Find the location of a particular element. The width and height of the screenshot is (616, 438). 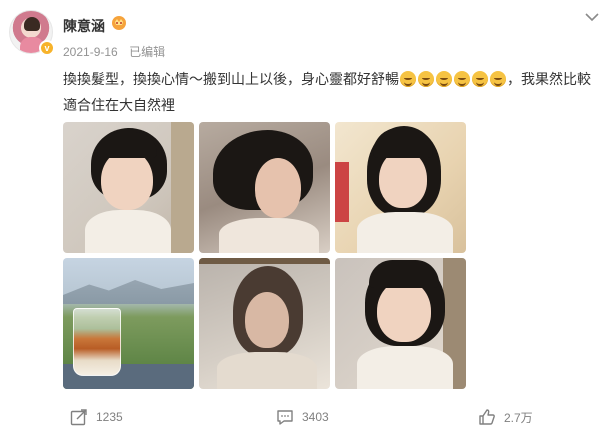

like-icon is located at coordinates (487, 417).